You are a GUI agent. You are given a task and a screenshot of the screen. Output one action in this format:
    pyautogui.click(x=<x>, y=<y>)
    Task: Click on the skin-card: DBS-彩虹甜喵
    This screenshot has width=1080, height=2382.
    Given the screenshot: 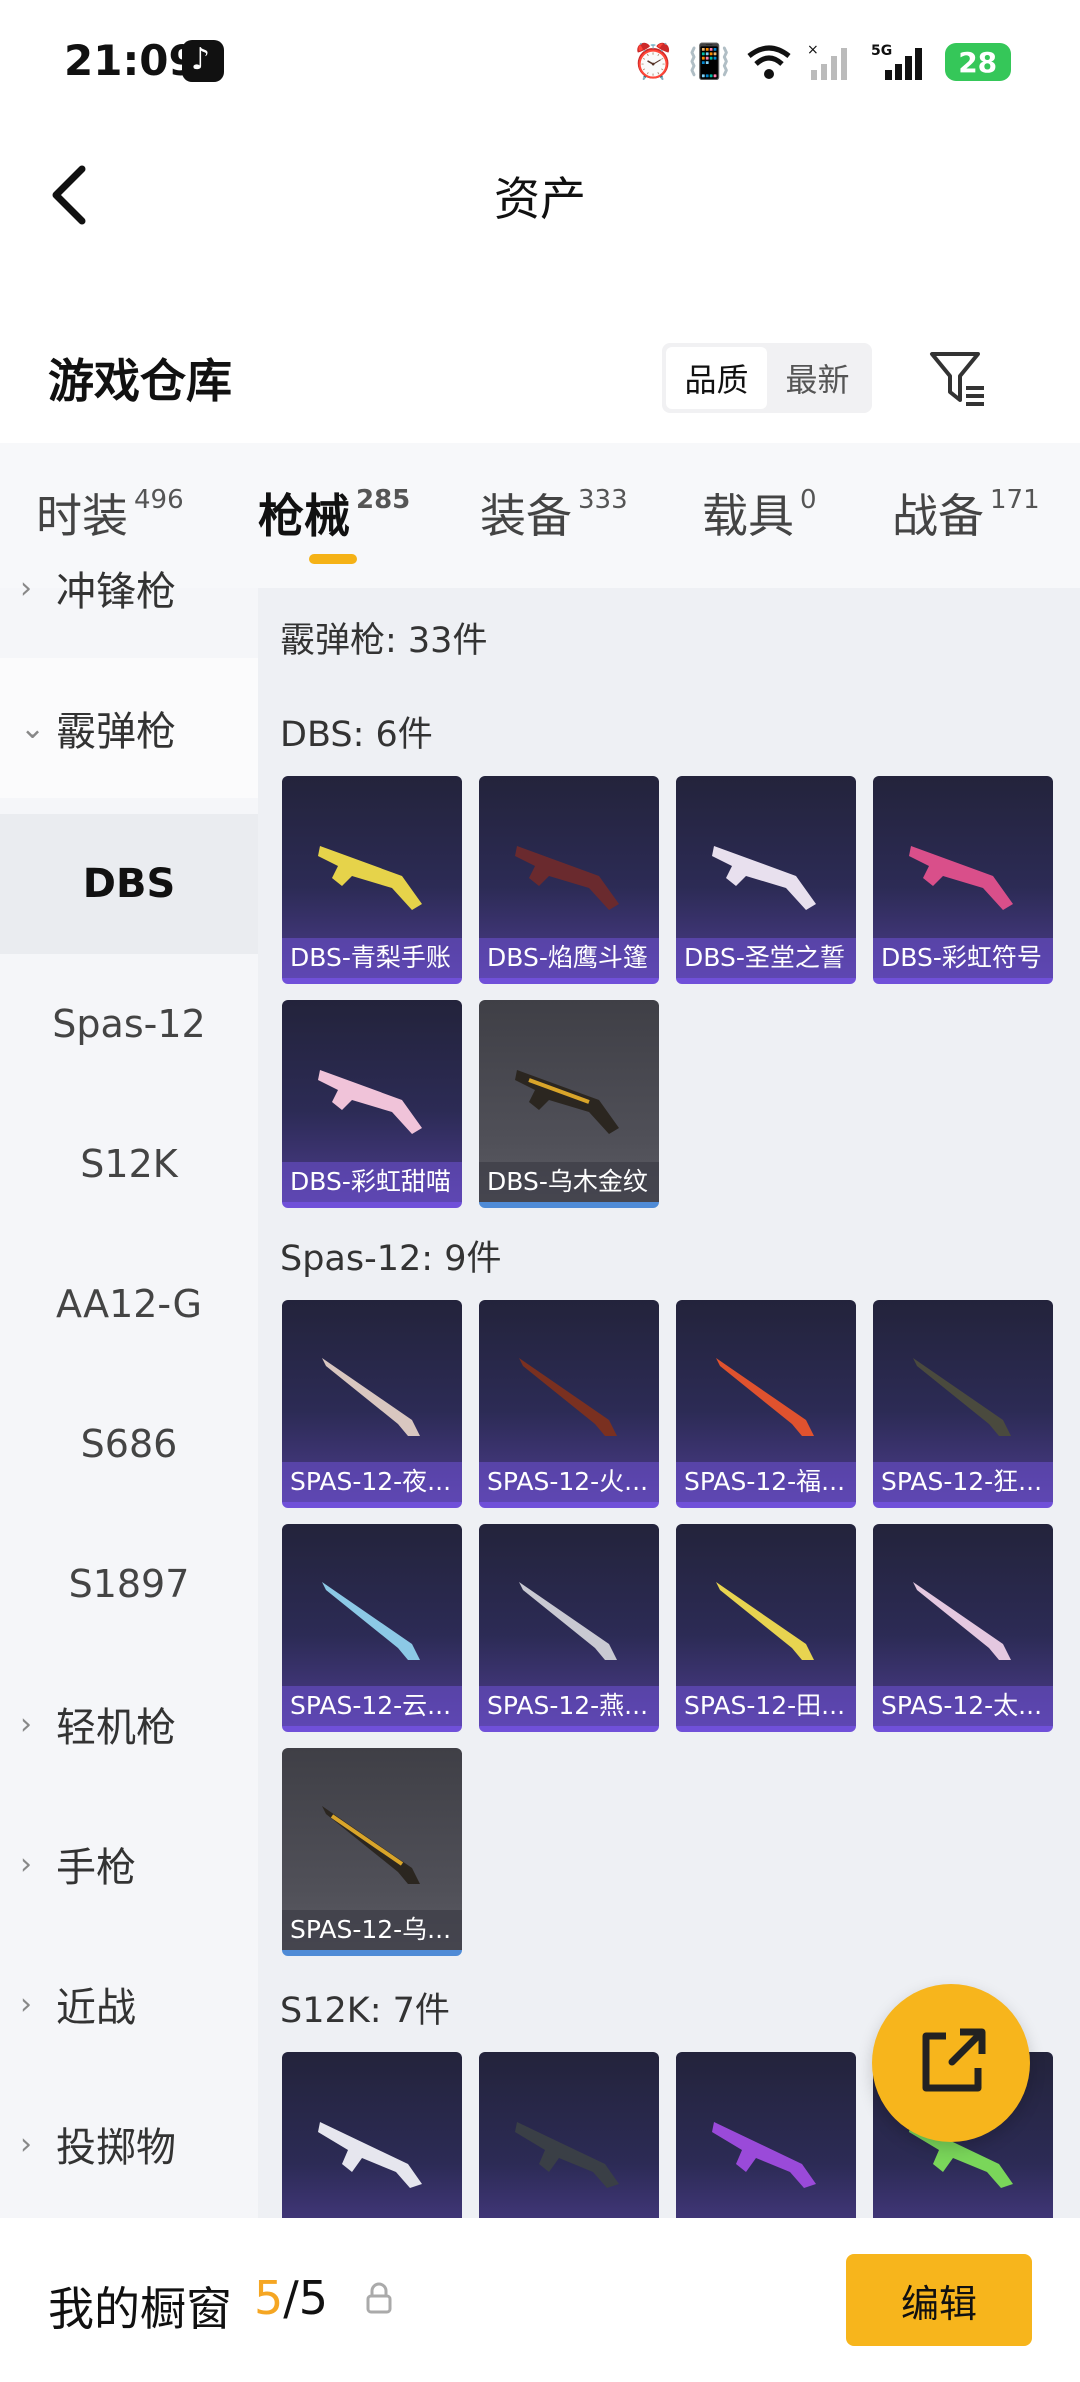 What is the action you would take?
    pyautogui.click(x=372, y=1104)
    